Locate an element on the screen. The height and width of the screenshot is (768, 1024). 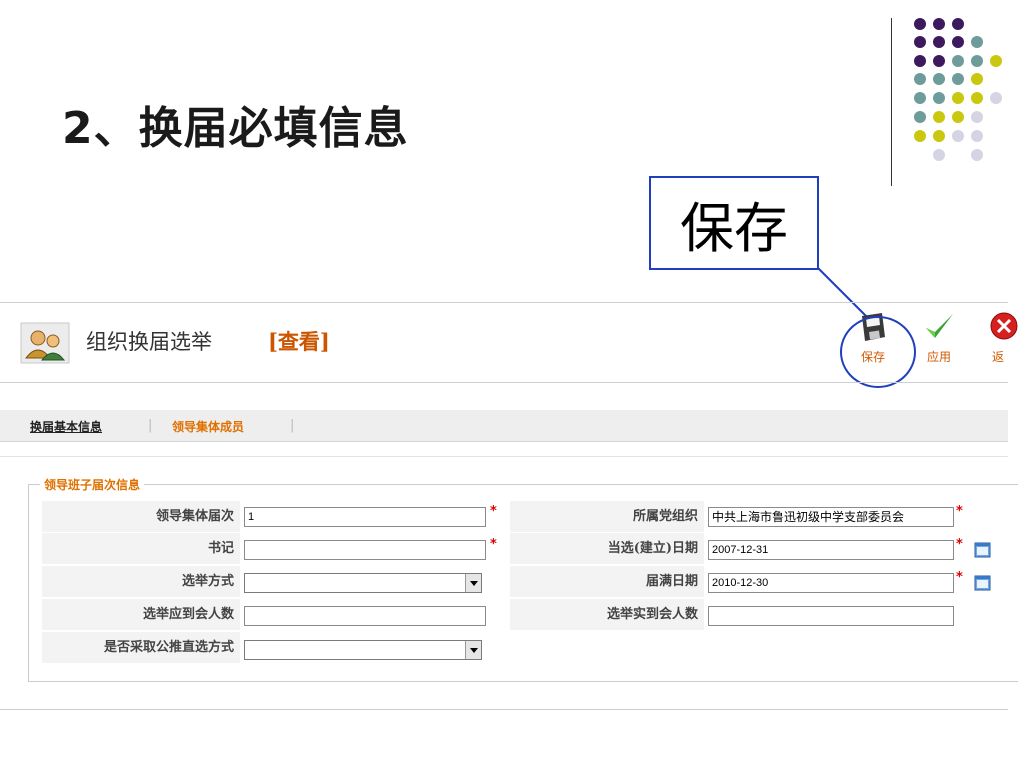
public-recommendation-label: 是否采取公推直选方式 is located at coordinates (141, 647).